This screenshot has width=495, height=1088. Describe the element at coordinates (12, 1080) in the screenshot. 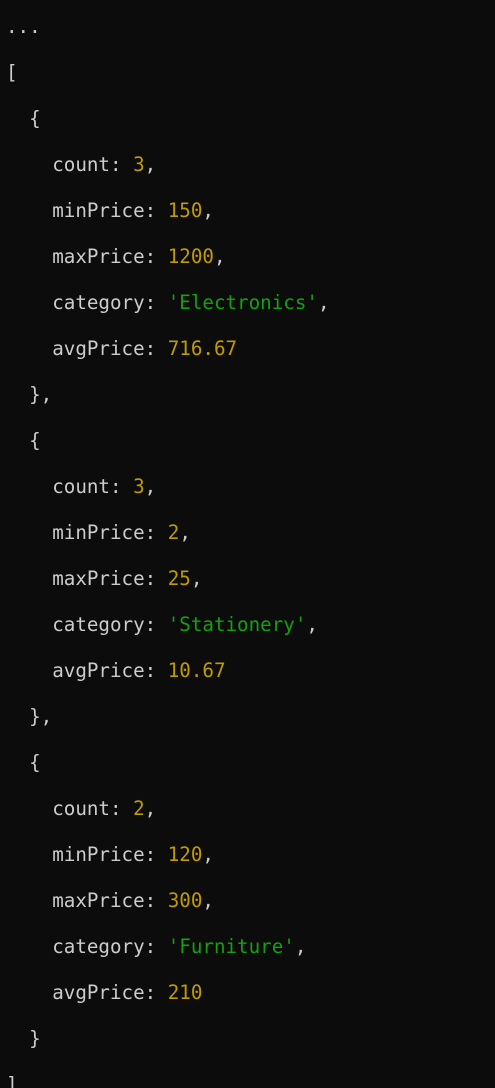

I see `close-bracket: ]` at that location.